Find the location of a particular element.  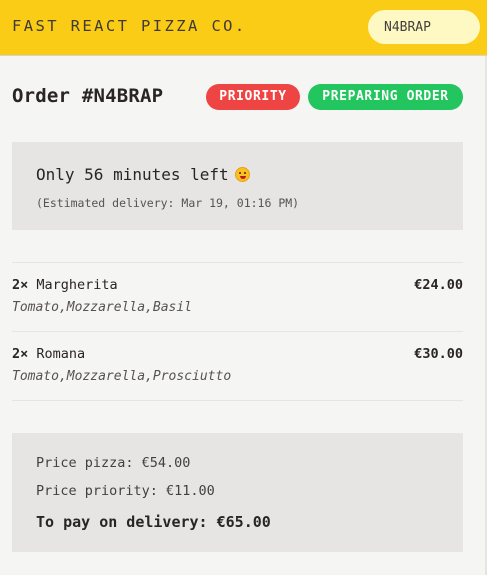

item-ingredients: Tomato,Mozzarella,Basil is located at coordinates (102, 307).